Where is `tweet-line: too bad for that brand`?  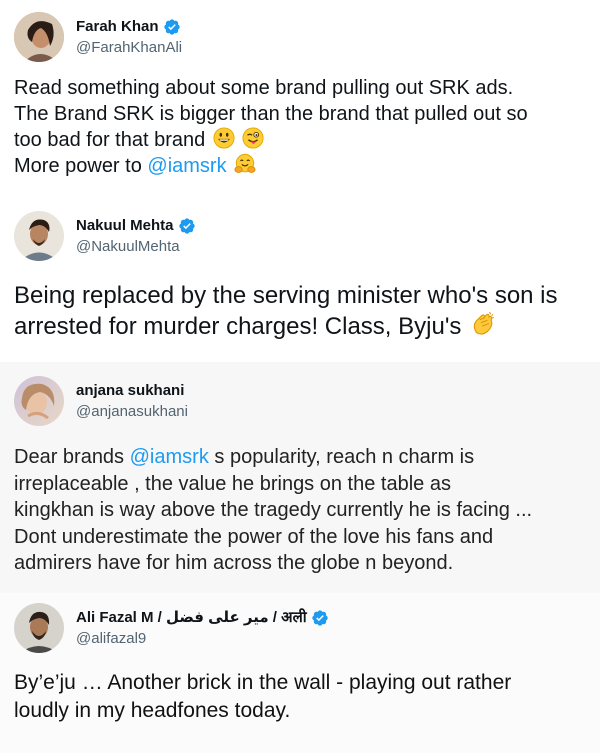
tweet-line: too bad for that brand is located at coordinates (300, 140).